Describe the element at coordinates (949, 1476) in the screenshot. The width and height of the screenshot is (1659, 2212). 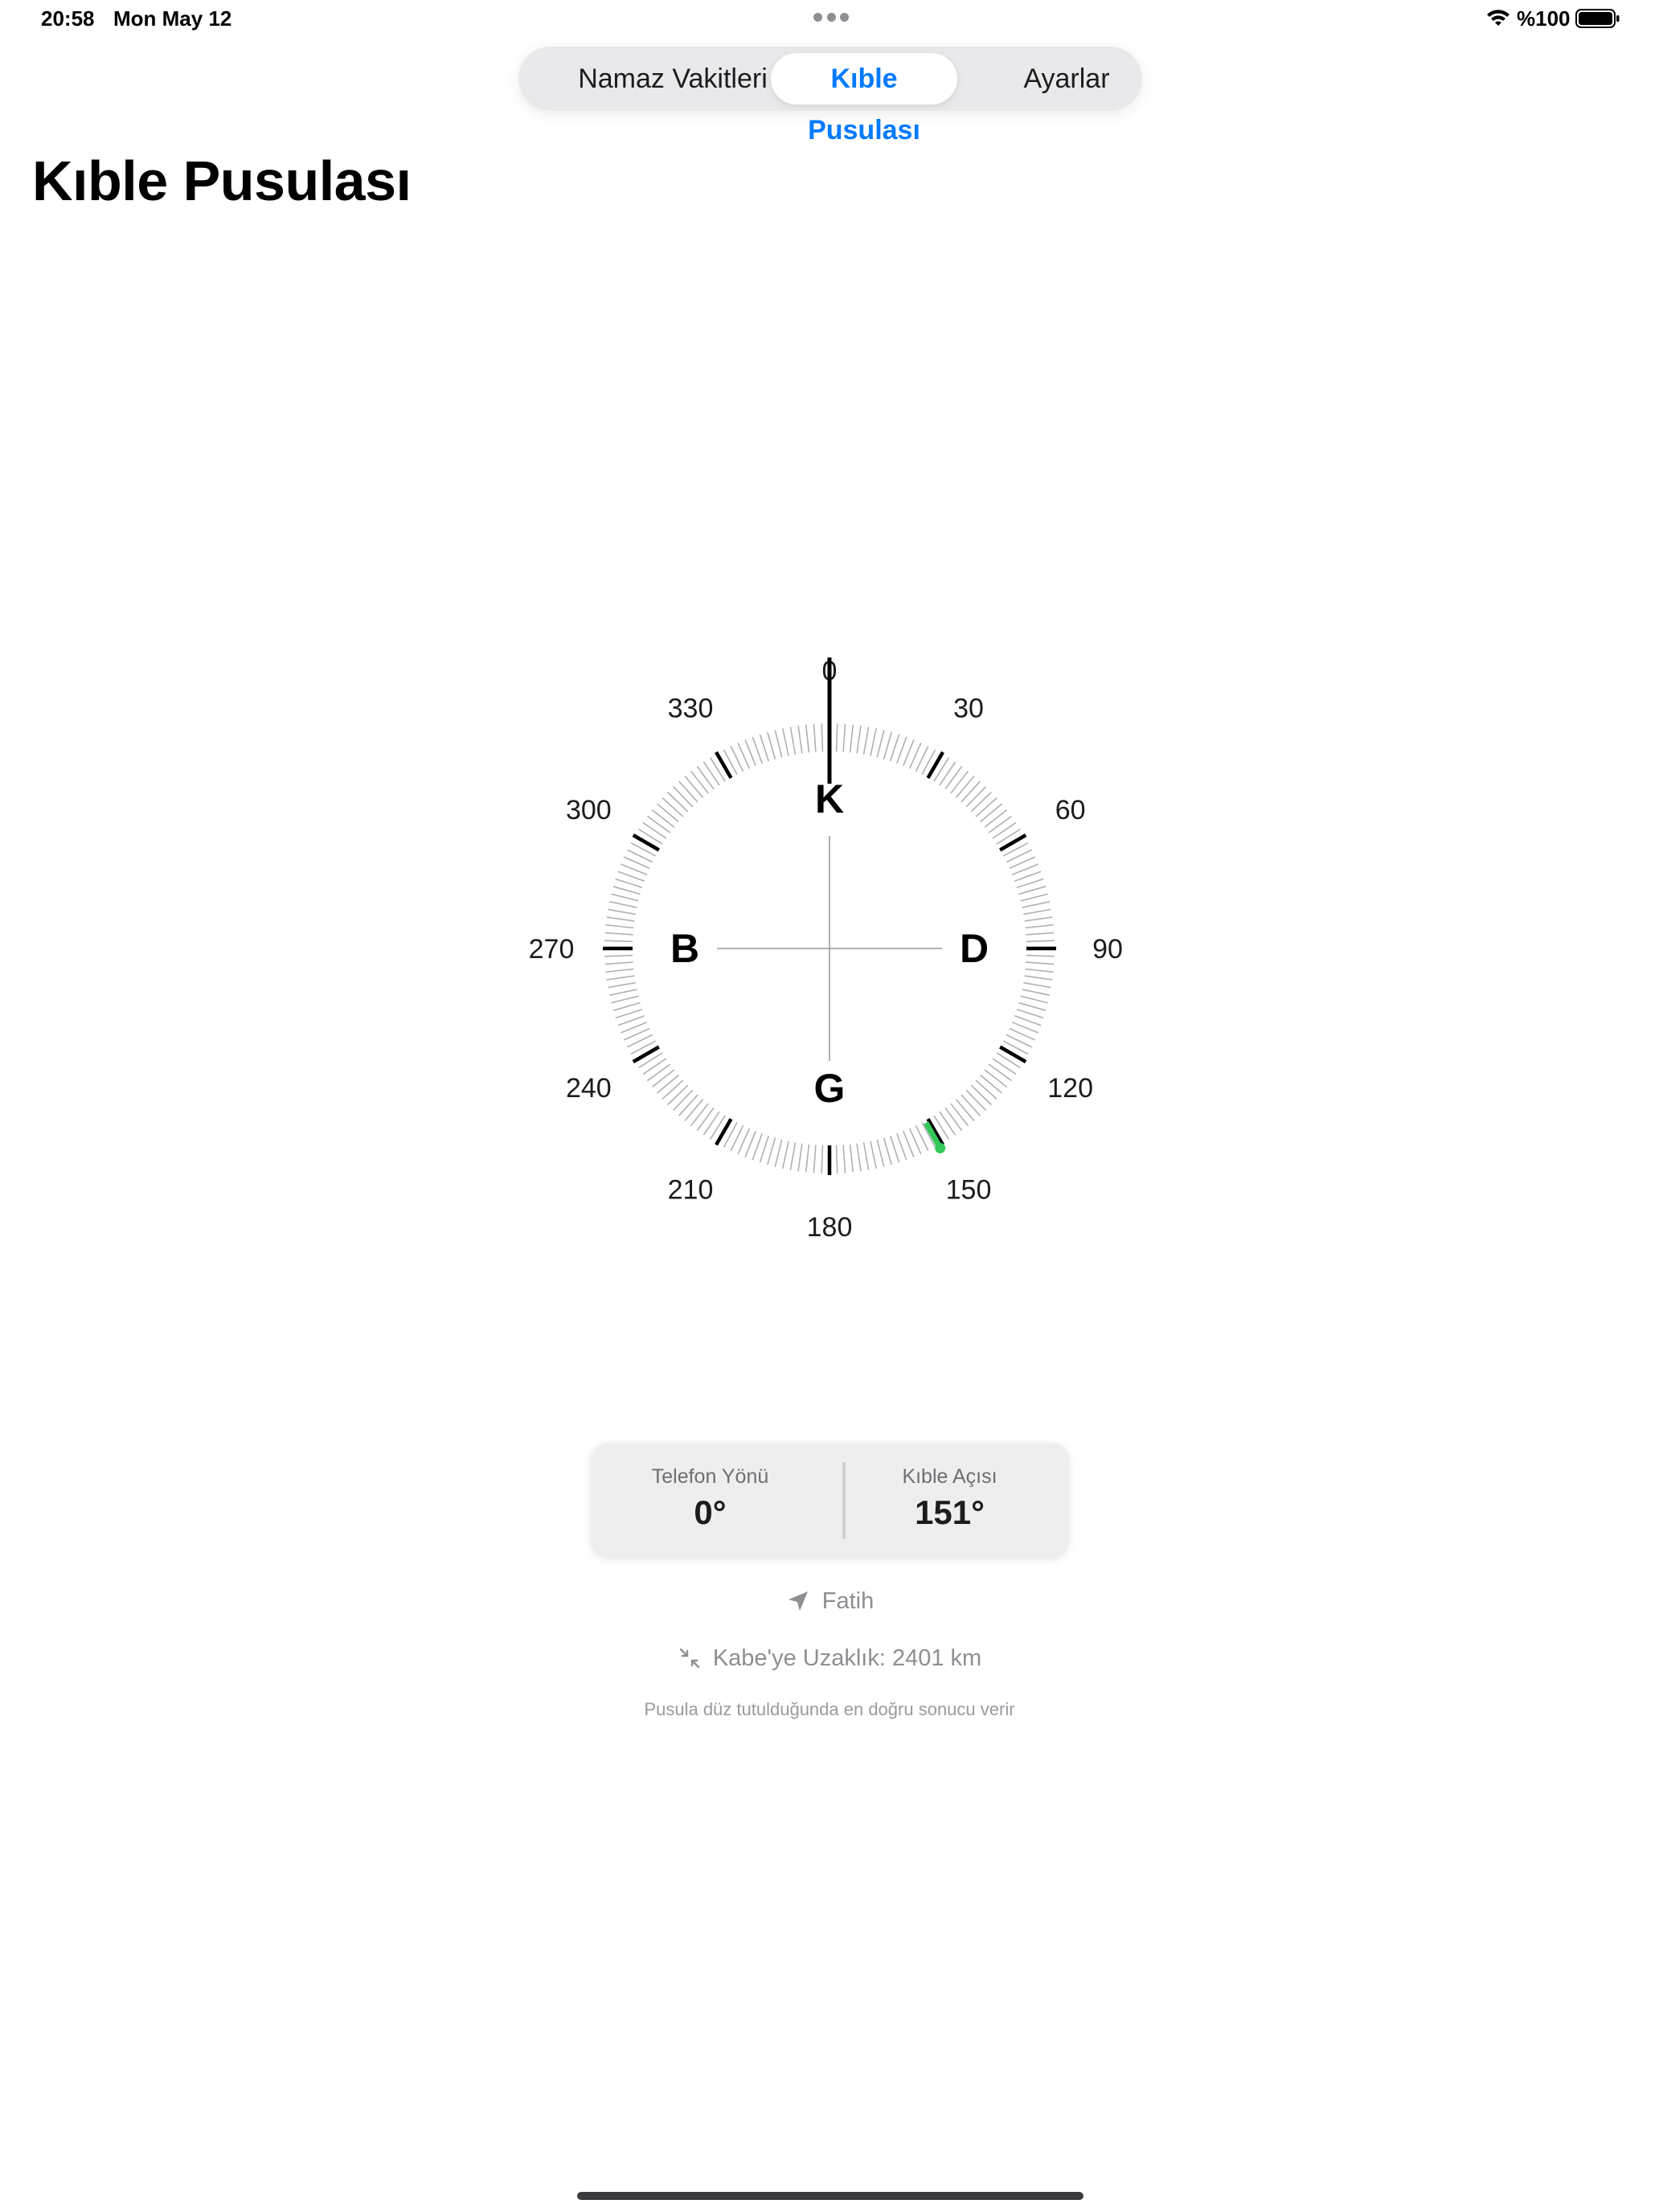
I see `qibla-angle-label: Kıble Açısı` at that location.